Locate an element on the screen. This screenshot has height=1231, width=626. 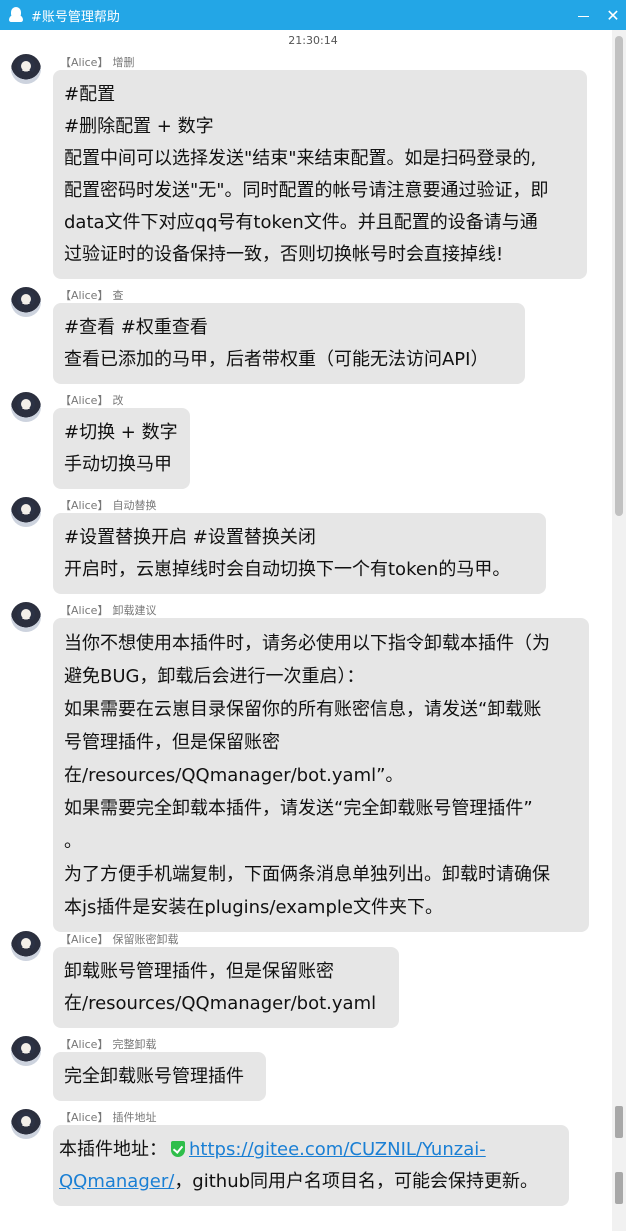
message-line: 手动切换马甲 is located at coordinates (118, 464).